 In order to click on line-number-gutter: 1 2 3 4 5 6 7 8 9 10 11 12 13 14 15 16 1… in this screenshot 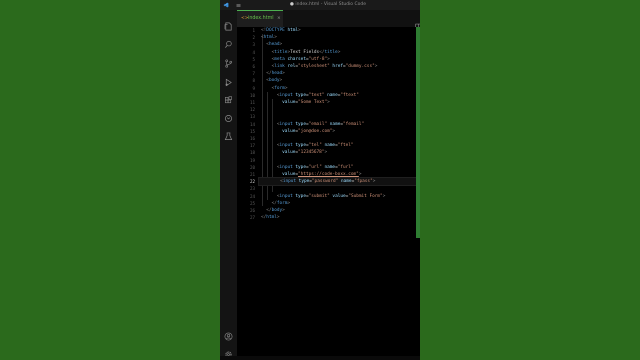, I will do `click(248, 193)`.